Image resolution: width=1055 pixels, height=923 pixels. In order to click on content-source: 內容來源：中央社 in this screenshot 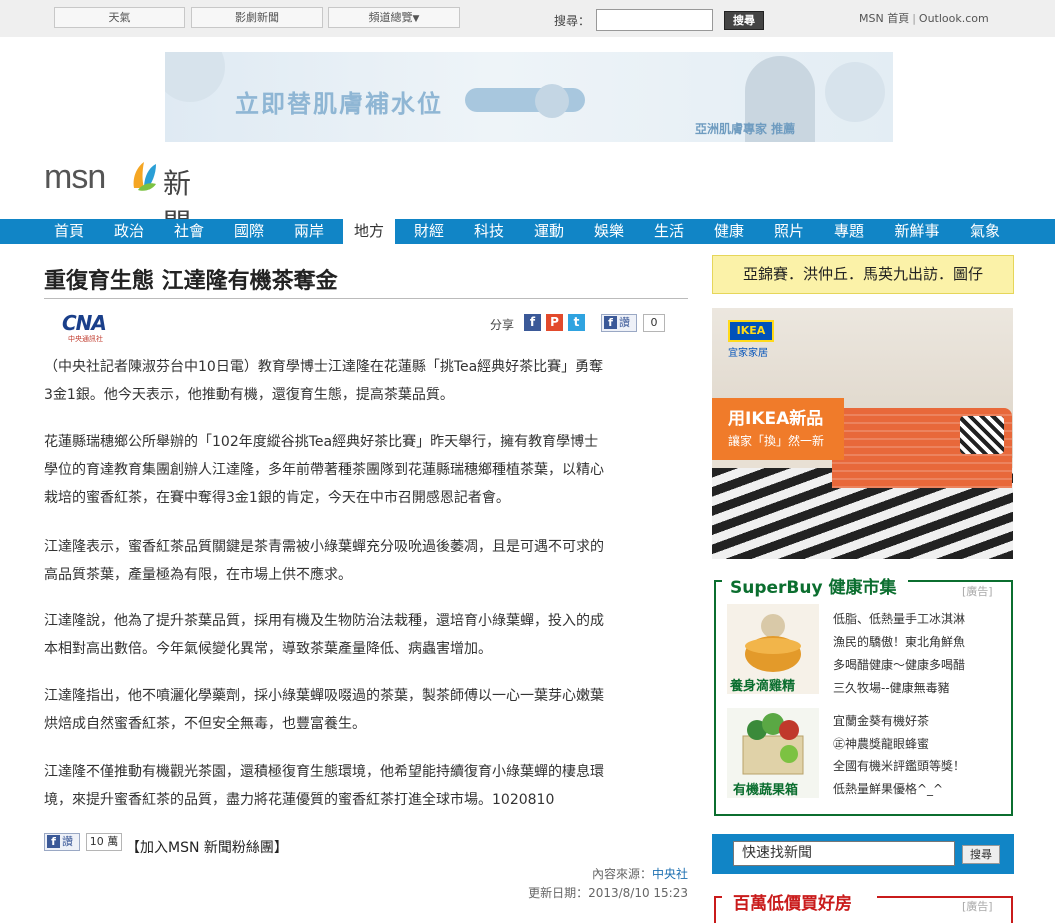, I will do `click(640, 873)`.